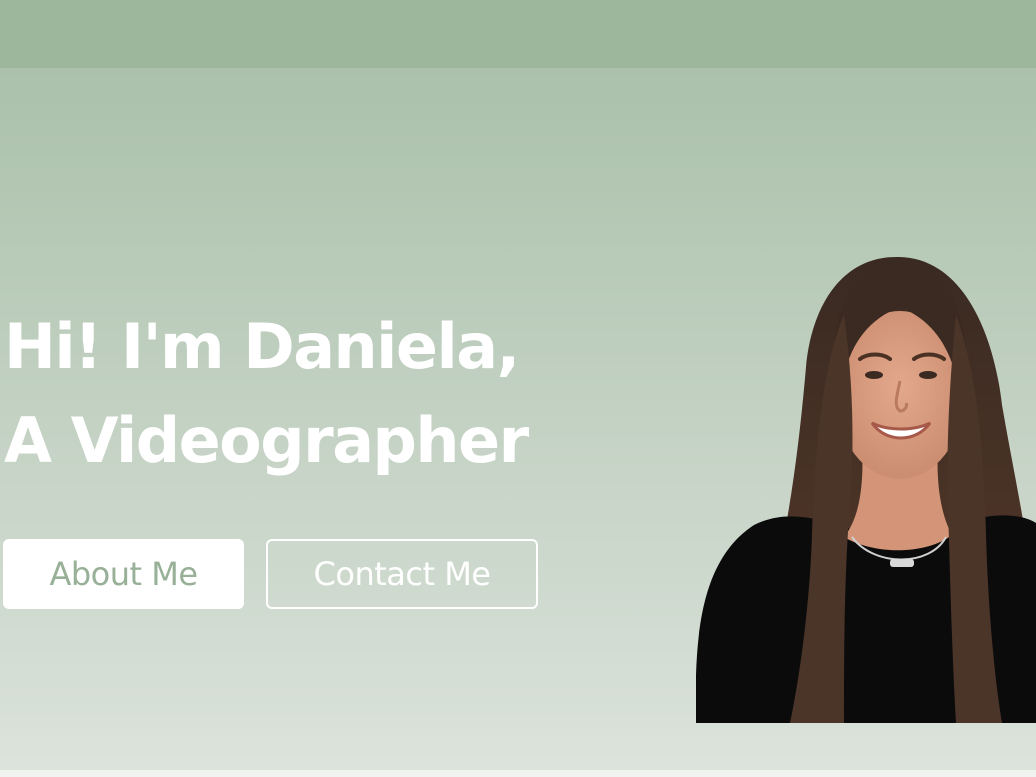  I want to click on header-bar, so click(518, 34).